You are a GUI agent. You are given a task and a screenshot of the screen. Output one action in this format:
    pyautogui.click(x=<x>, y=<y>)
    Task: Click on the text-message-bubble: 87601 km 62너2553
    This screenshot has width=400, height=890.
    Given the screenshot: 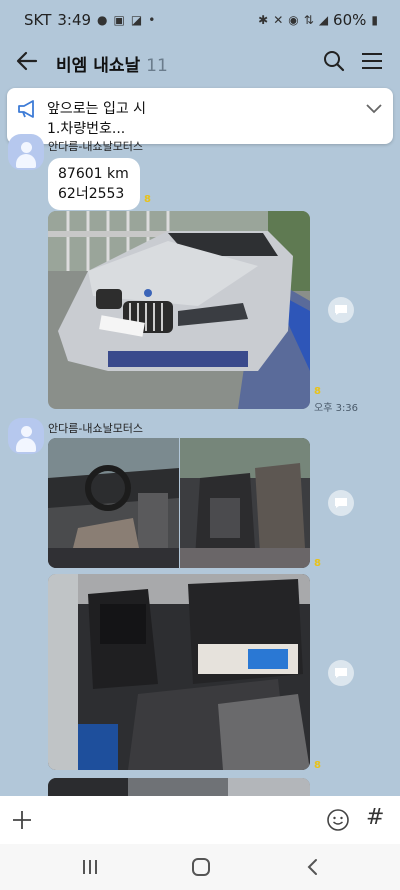 What is the action you would take?
    pyautogui.click(x=94, y=184)
    